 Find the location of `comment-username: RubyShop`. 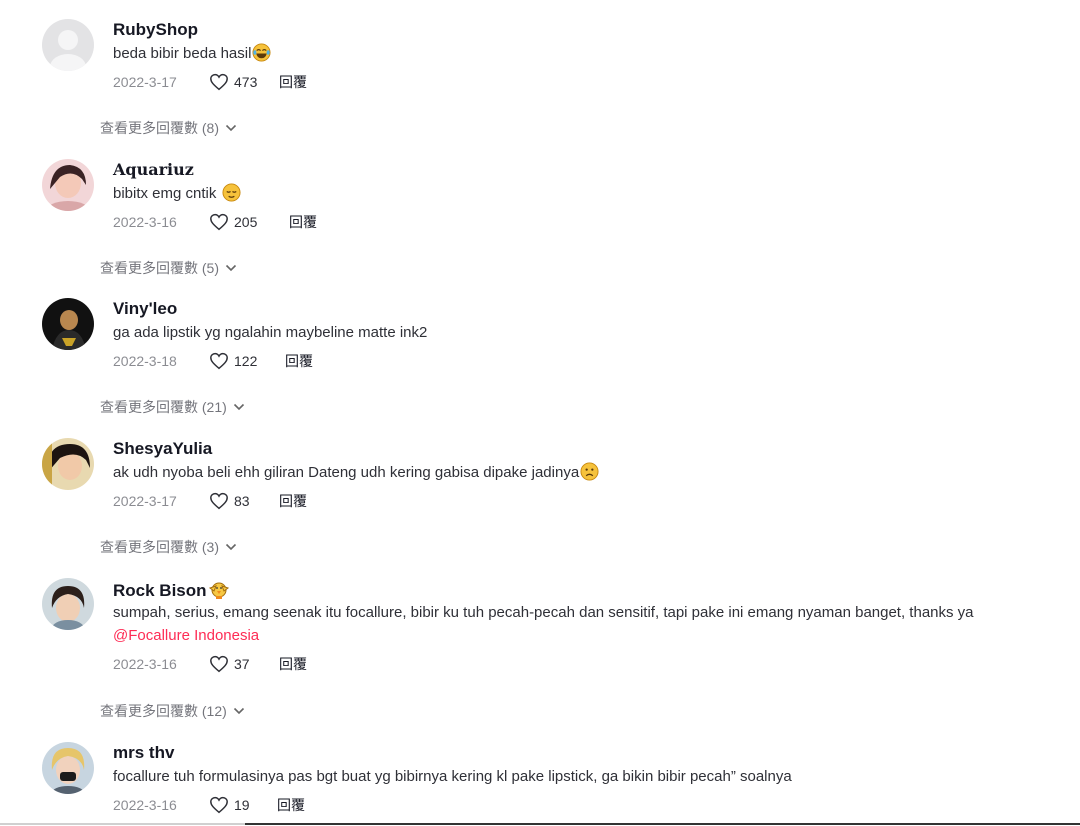

comment-username: RubyShop is located at coordinates (576, 30).